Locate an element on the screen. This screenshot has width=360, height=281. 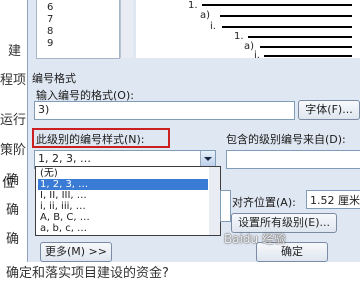
doc-char: 程项 is located at coordinates (13, 80).